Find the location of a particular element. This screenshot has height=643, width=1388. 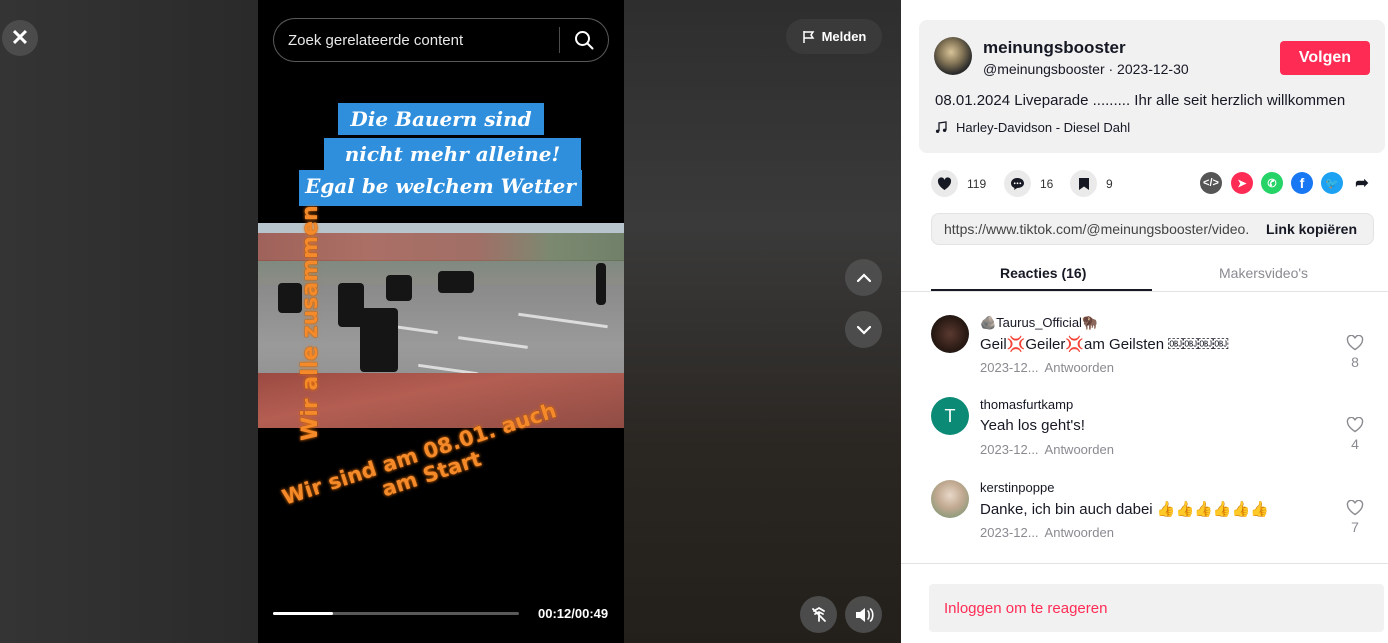

tab-creator-videos: Makersvideo's is located at coordinates (1263, 273).